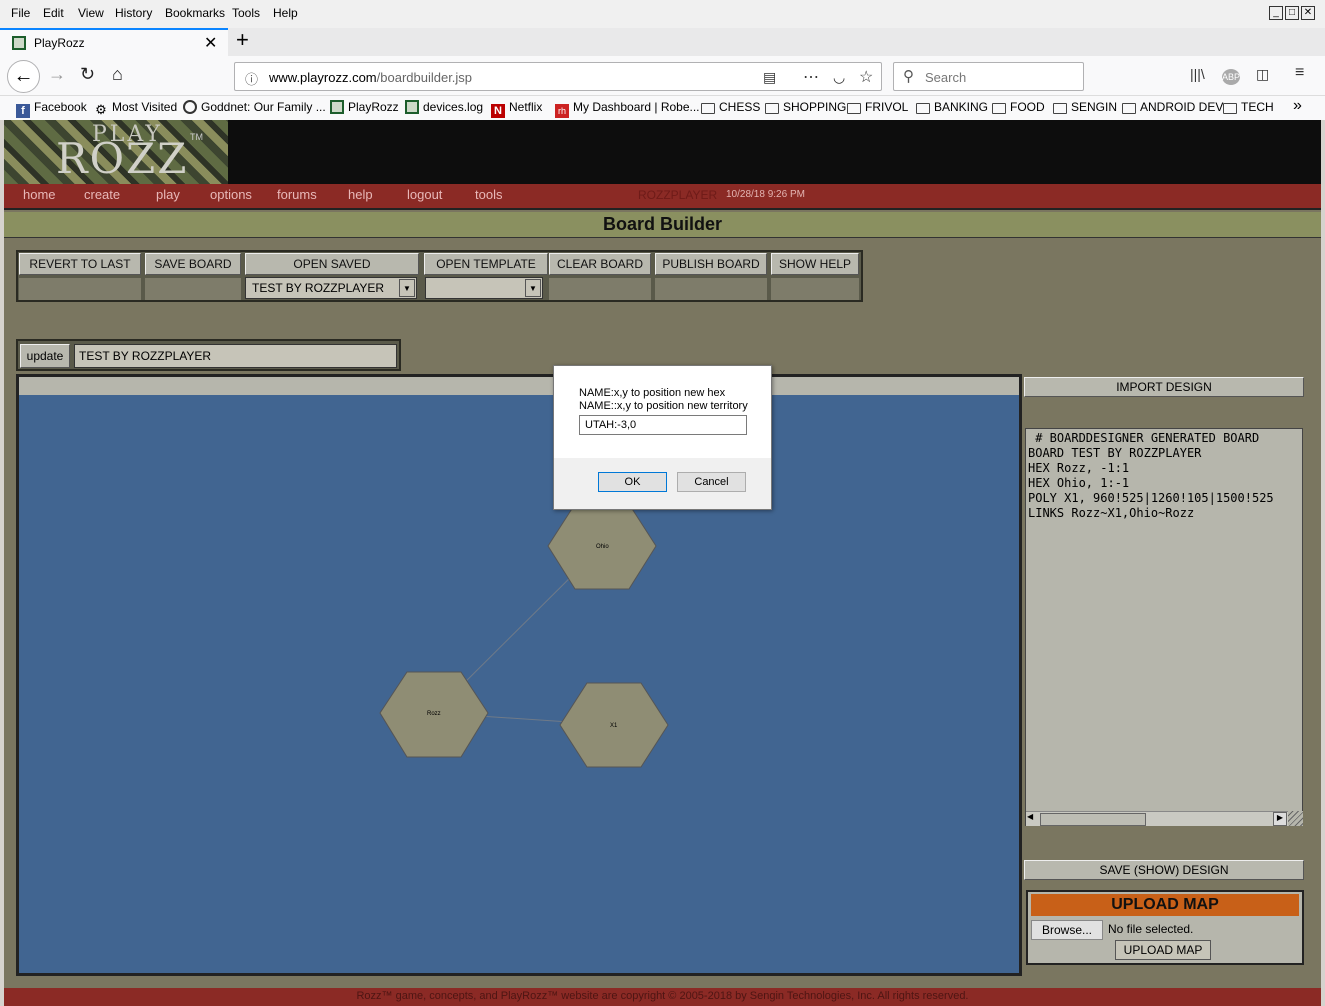  What do you see at coordinates (133, 13) in the screenshot?
I see `menu-history: History` at bounding box center [133, 13].